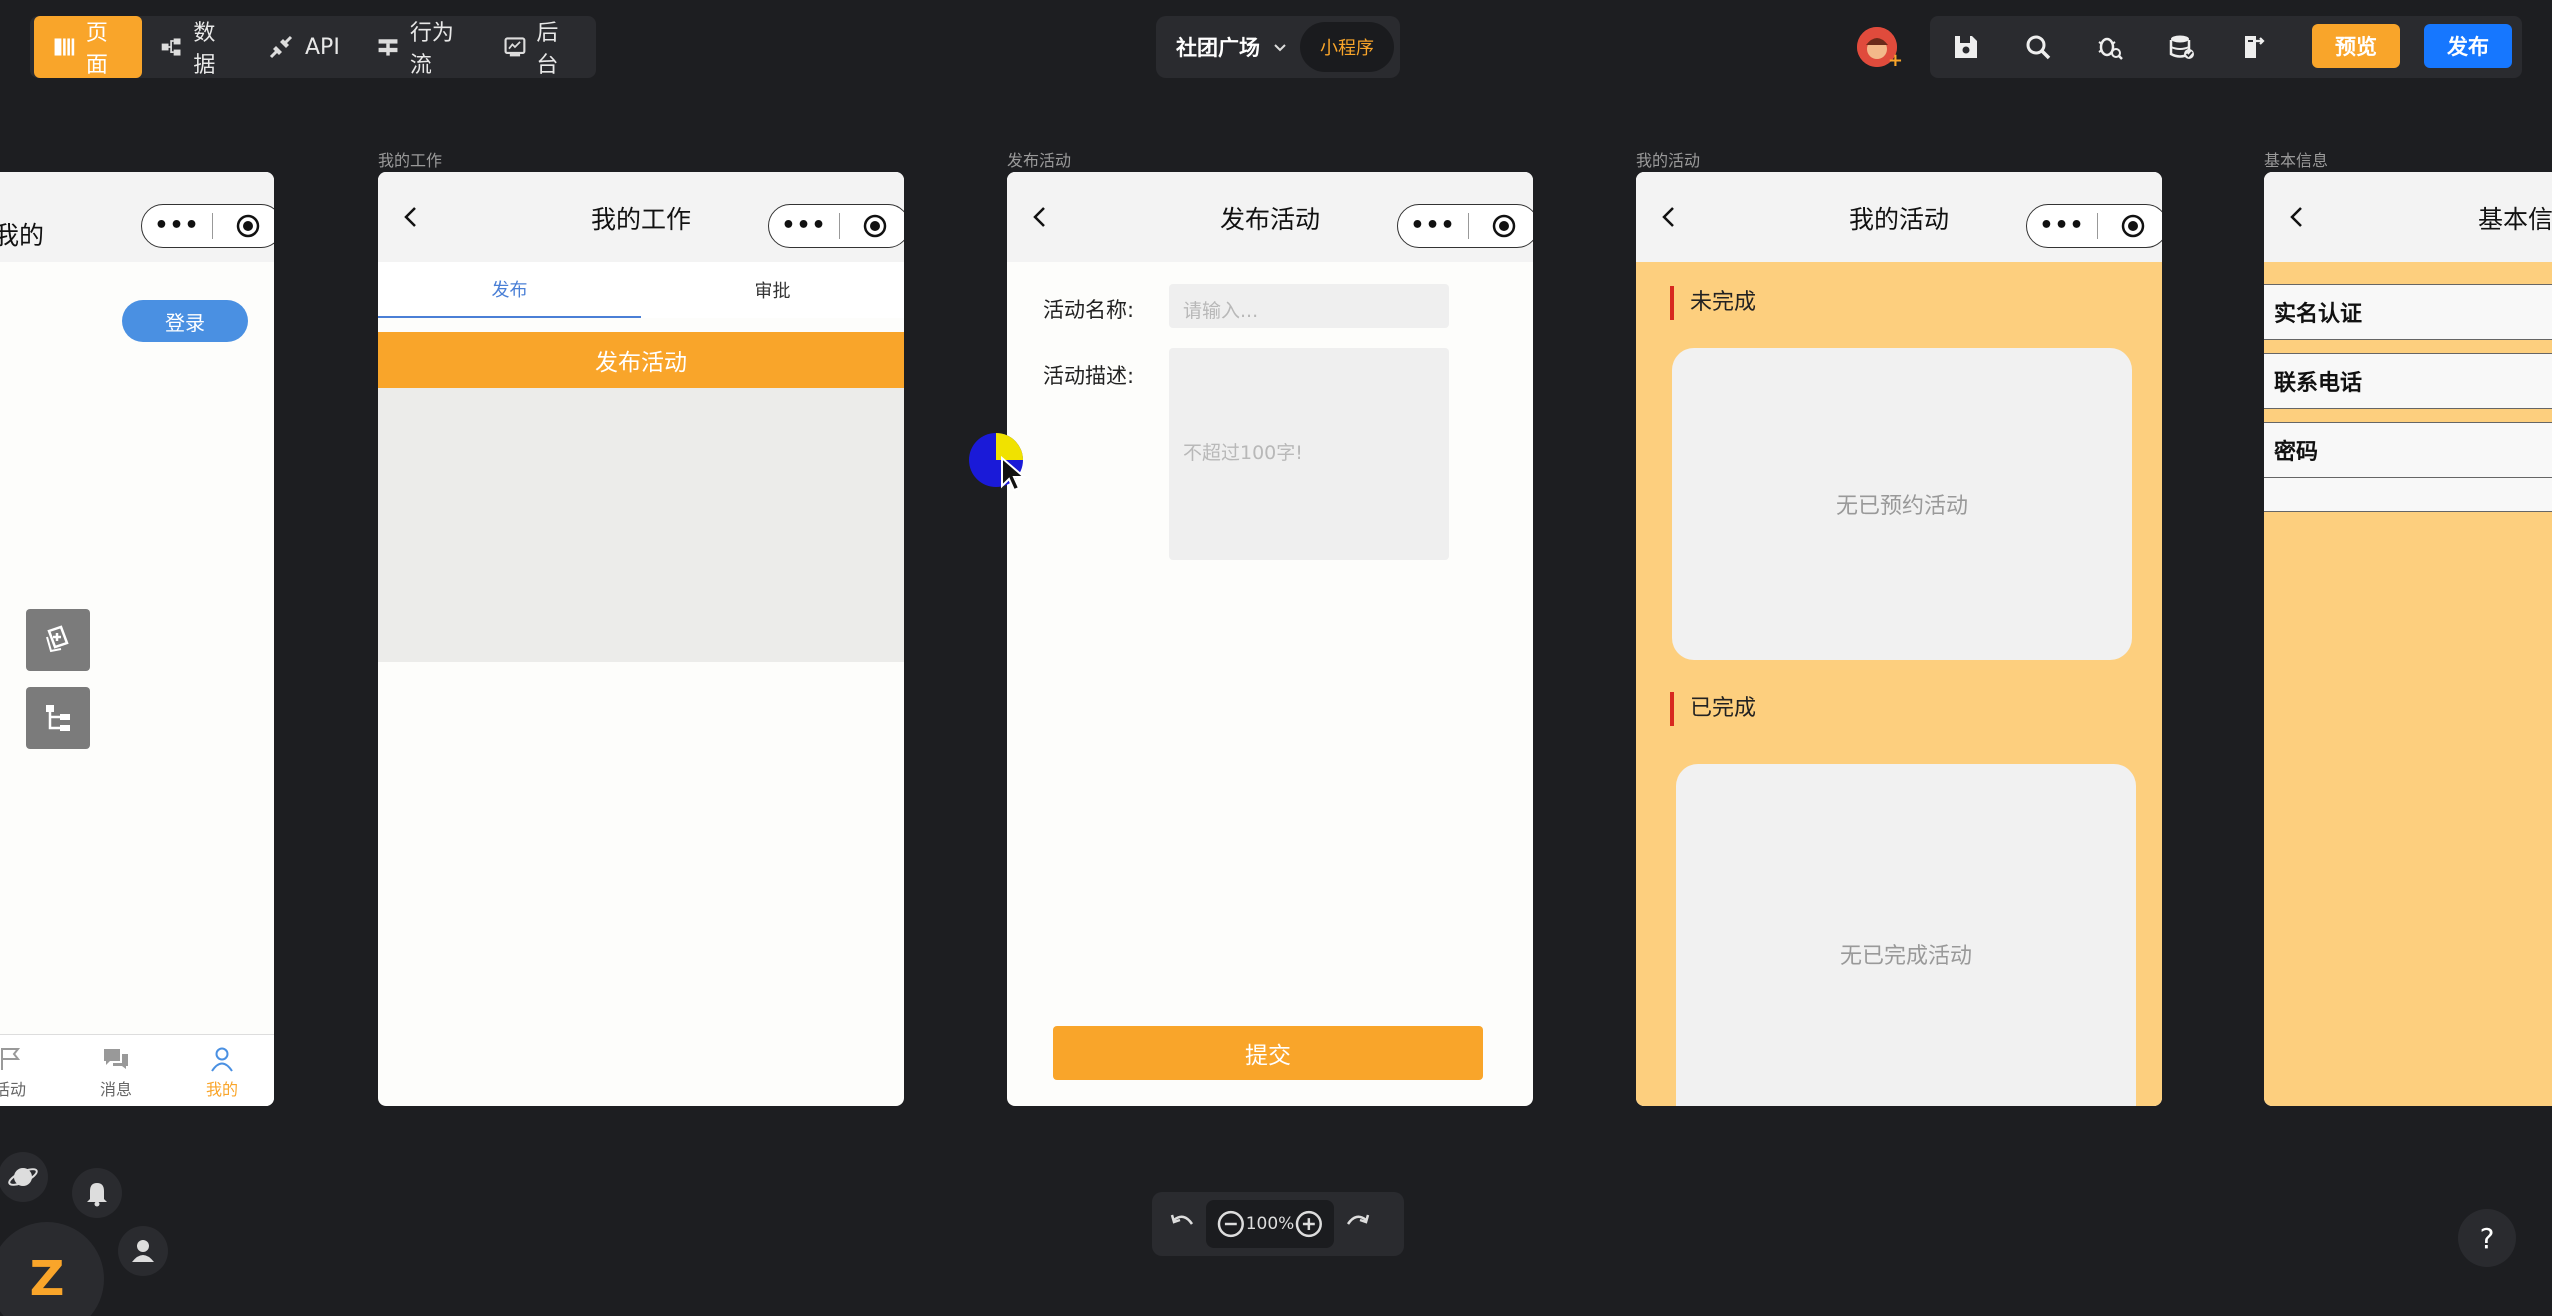  What do you see at coordinates (2408, 312) in the screenshot?
I see `info-row-realname: 实名认证` at bounding box center [2408, 312].